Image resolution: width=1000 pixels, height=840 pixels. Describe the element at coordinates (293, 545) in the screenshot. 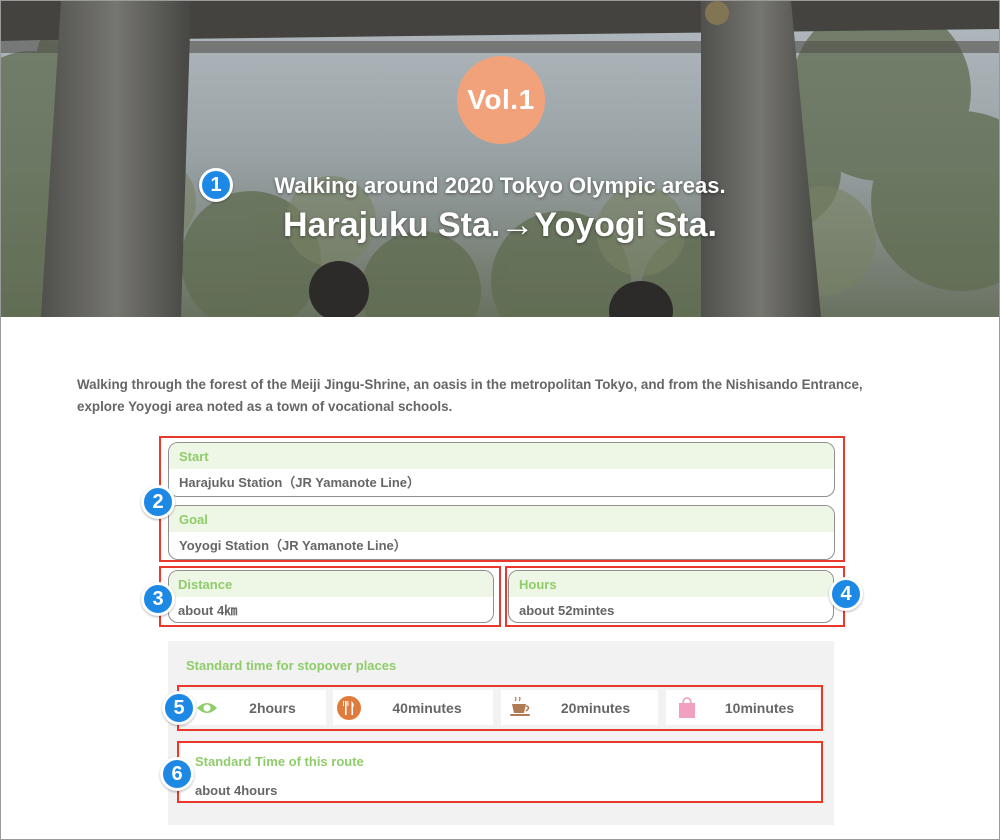

I see `goal-value: Yoyogi Station（JR Yamanote Line）` at that location.